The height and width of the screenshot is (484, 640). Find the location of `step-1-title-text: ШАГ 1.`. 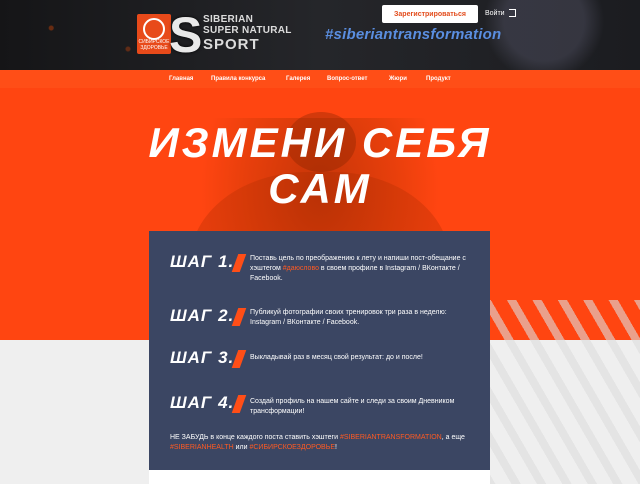

step-1-title-text: ШАГ 1. is located at coordinates (202, 261).